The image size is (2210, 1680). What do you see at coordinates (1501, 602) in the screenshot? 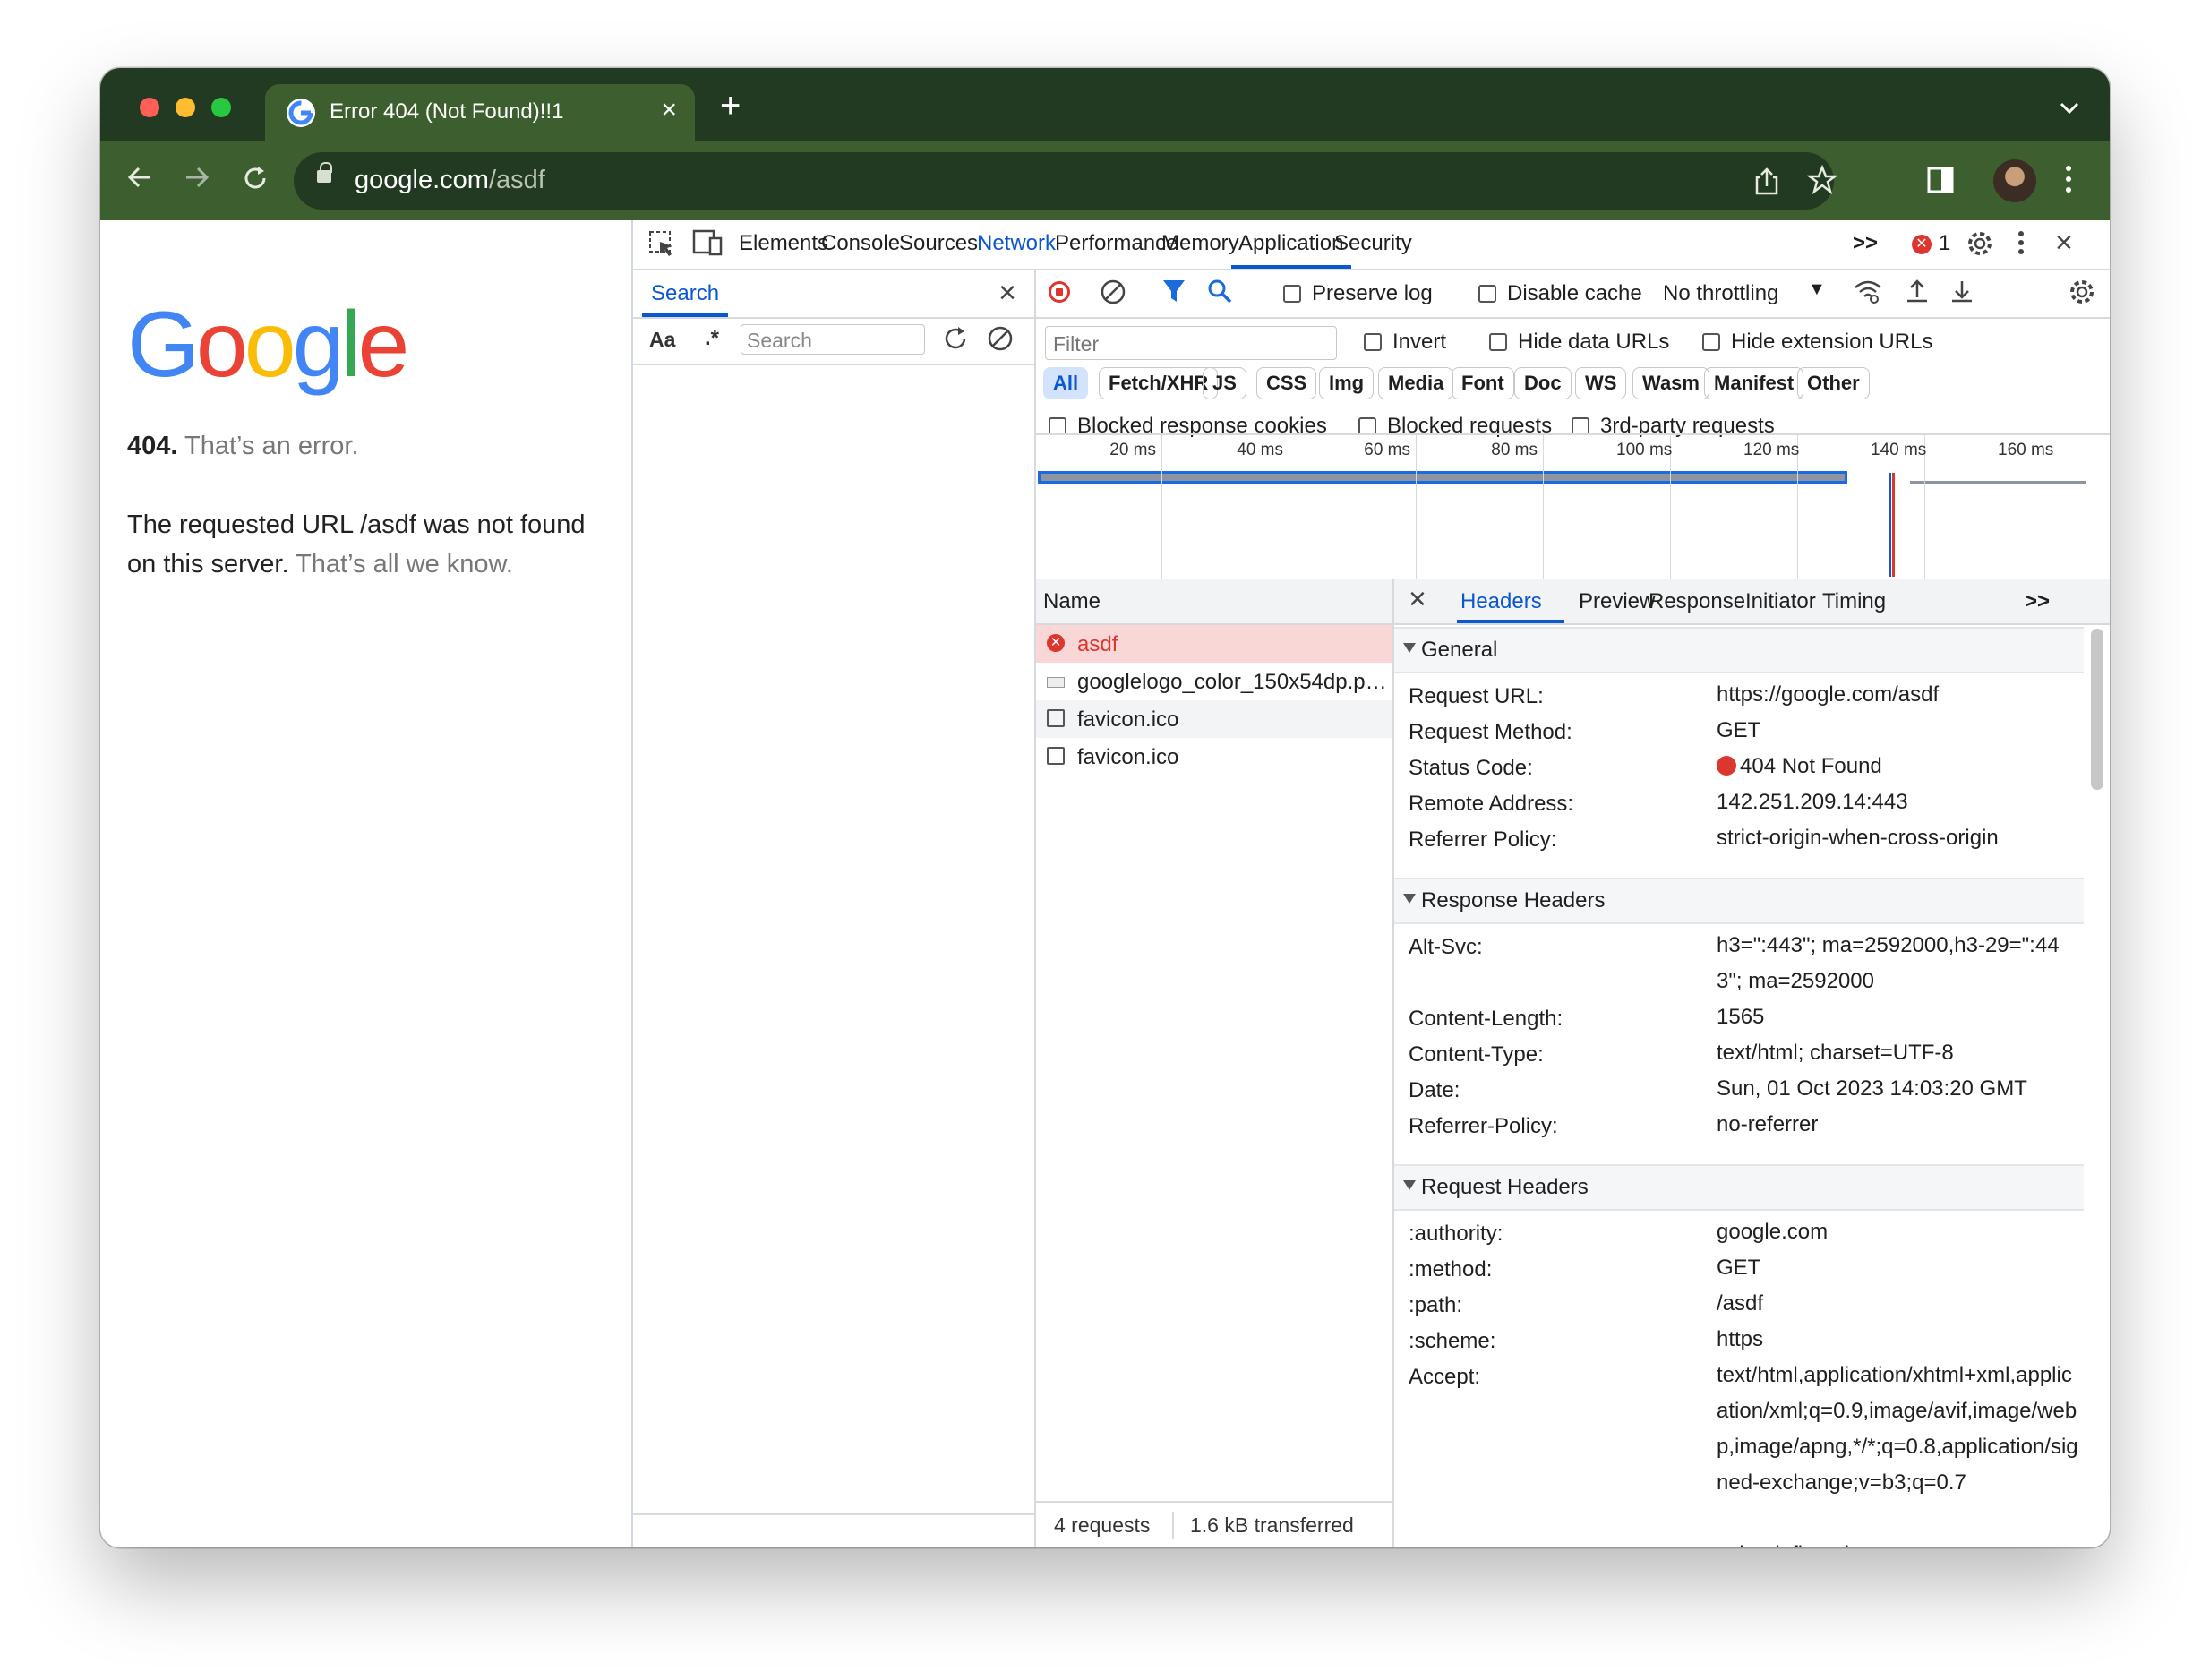
I see `detail-tab-headers: Headers` at bounding box center [1501, 602].